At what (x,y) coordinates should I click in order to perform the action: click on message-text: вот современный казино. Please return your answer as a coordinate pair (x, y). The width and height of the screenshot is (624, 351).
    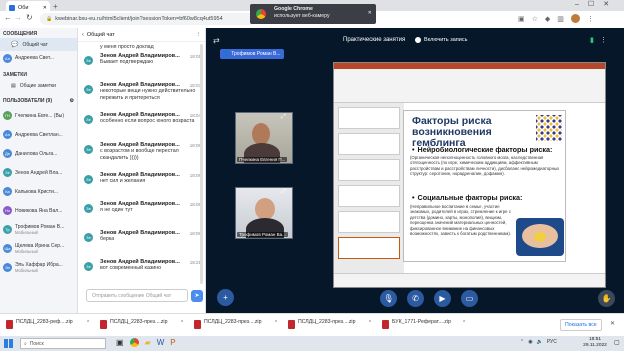
    Looking at the image, I should click on (131, 268).